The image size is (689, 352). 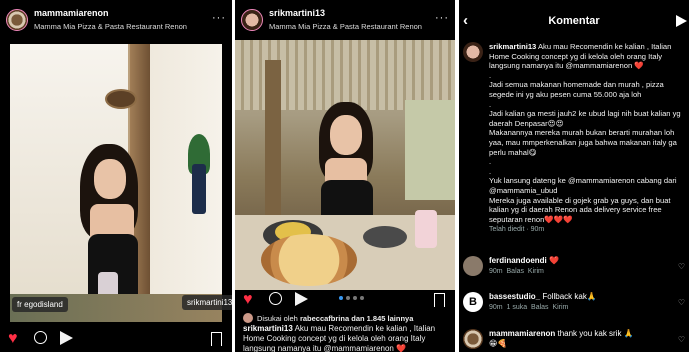 What do you see at coordinates (473, 302) in the screenshot?
I see `avatar: B` at bounding box center [473, 302].